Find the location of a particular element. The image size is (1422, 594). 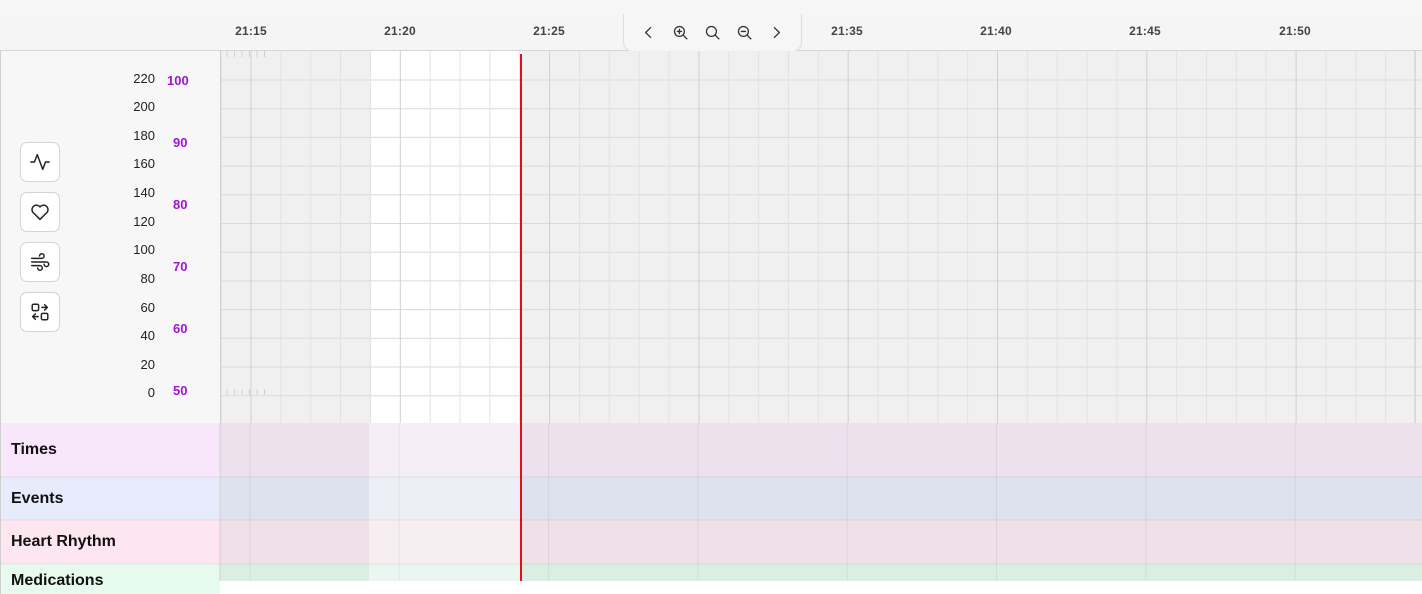

lane-track-medications is located at coordinates (821, 572).